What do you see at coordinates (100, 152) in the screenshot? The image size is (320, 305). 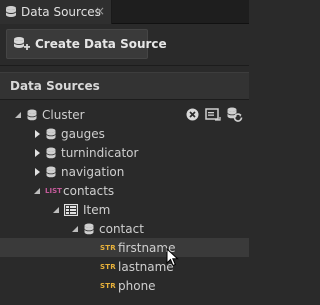 I see `tree-label-turnindicator: turnindicator` at bounding box center [100, 152].